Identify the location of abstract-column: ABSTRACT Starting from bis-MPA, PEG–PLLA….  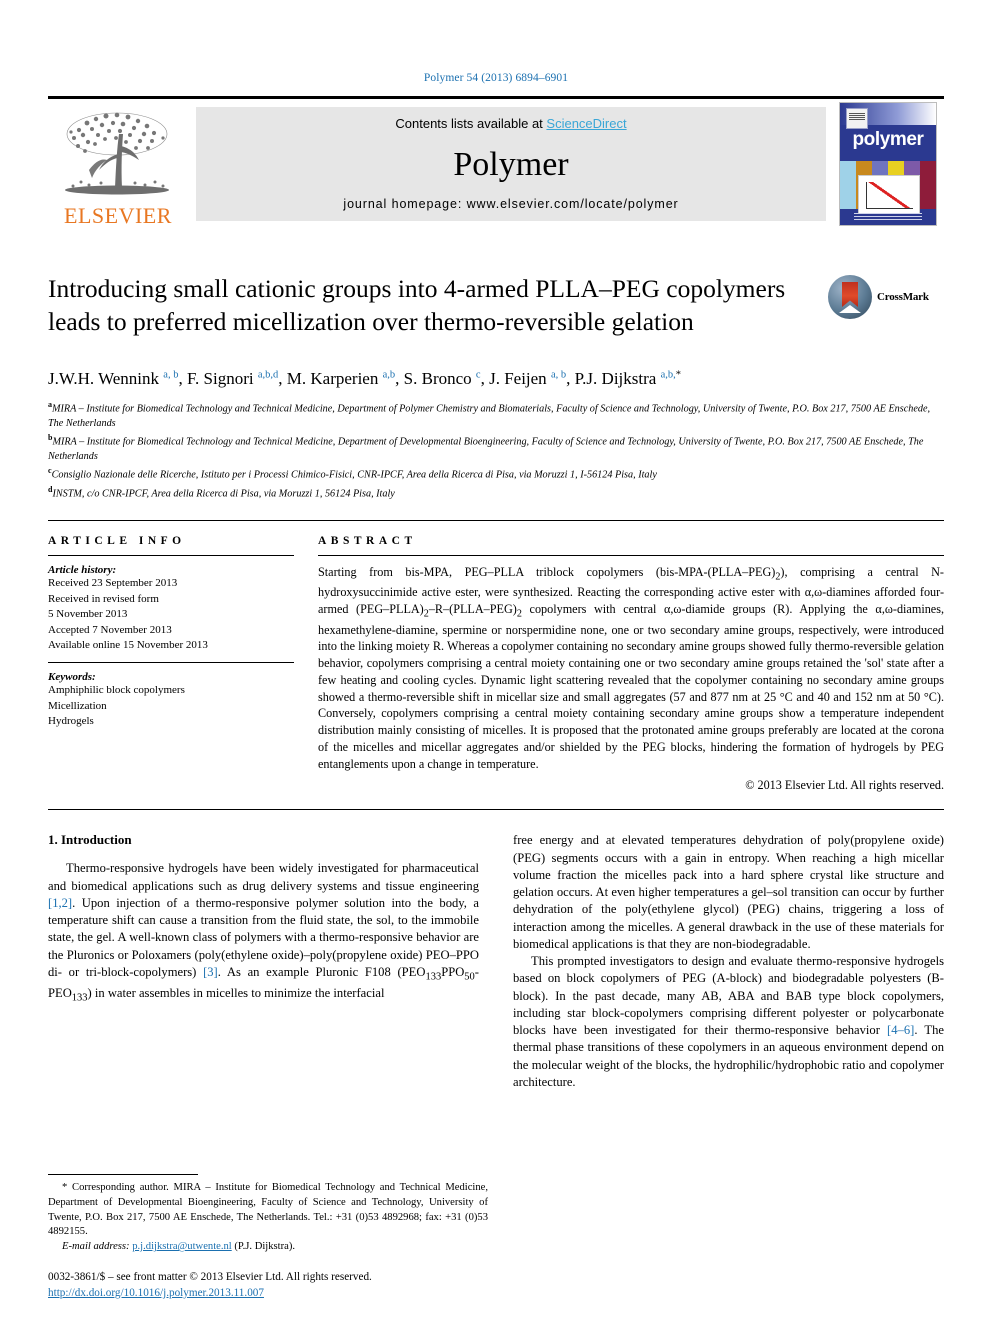
(631, 664).